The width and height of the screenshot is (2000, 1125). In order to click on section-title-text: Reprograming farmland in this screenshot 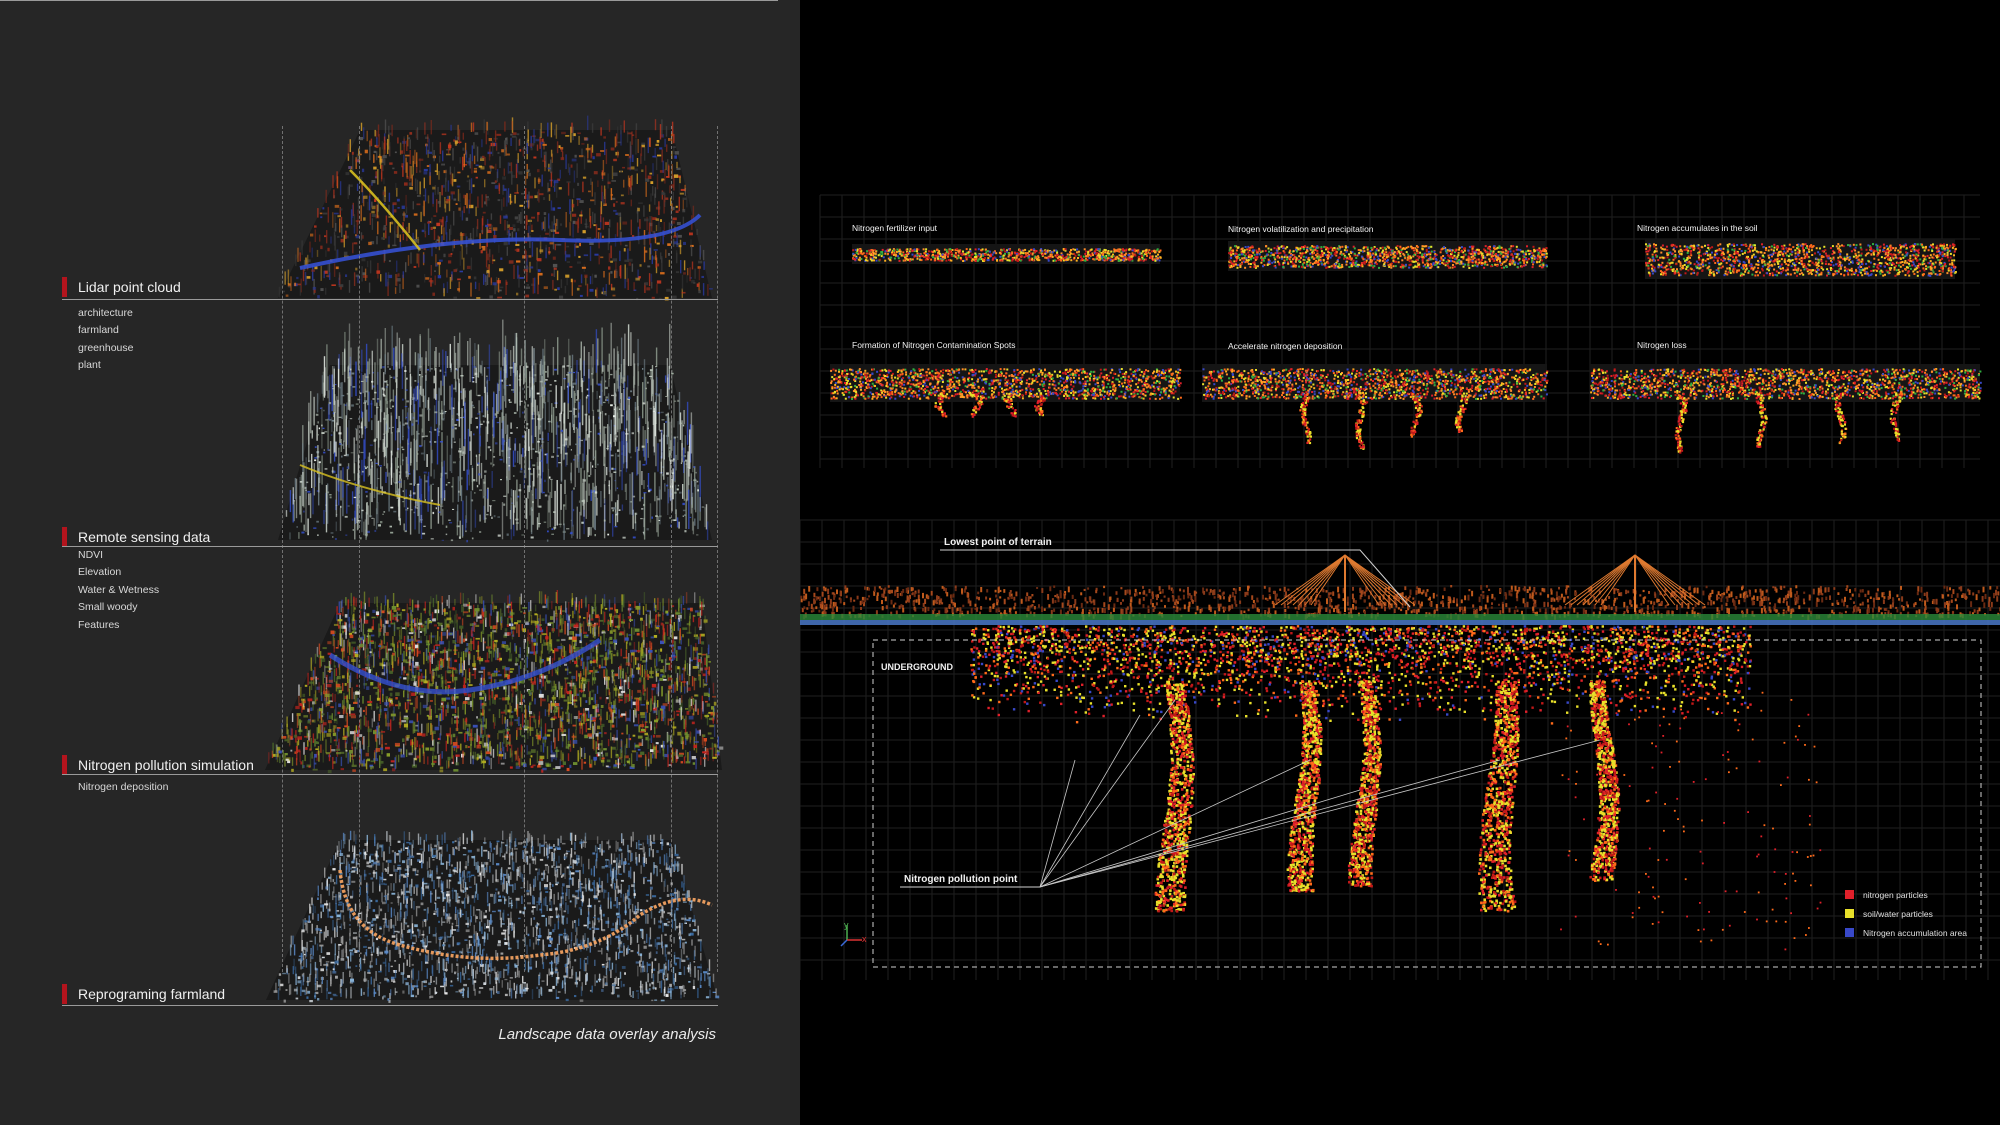, I will do `click(151, 994)`.